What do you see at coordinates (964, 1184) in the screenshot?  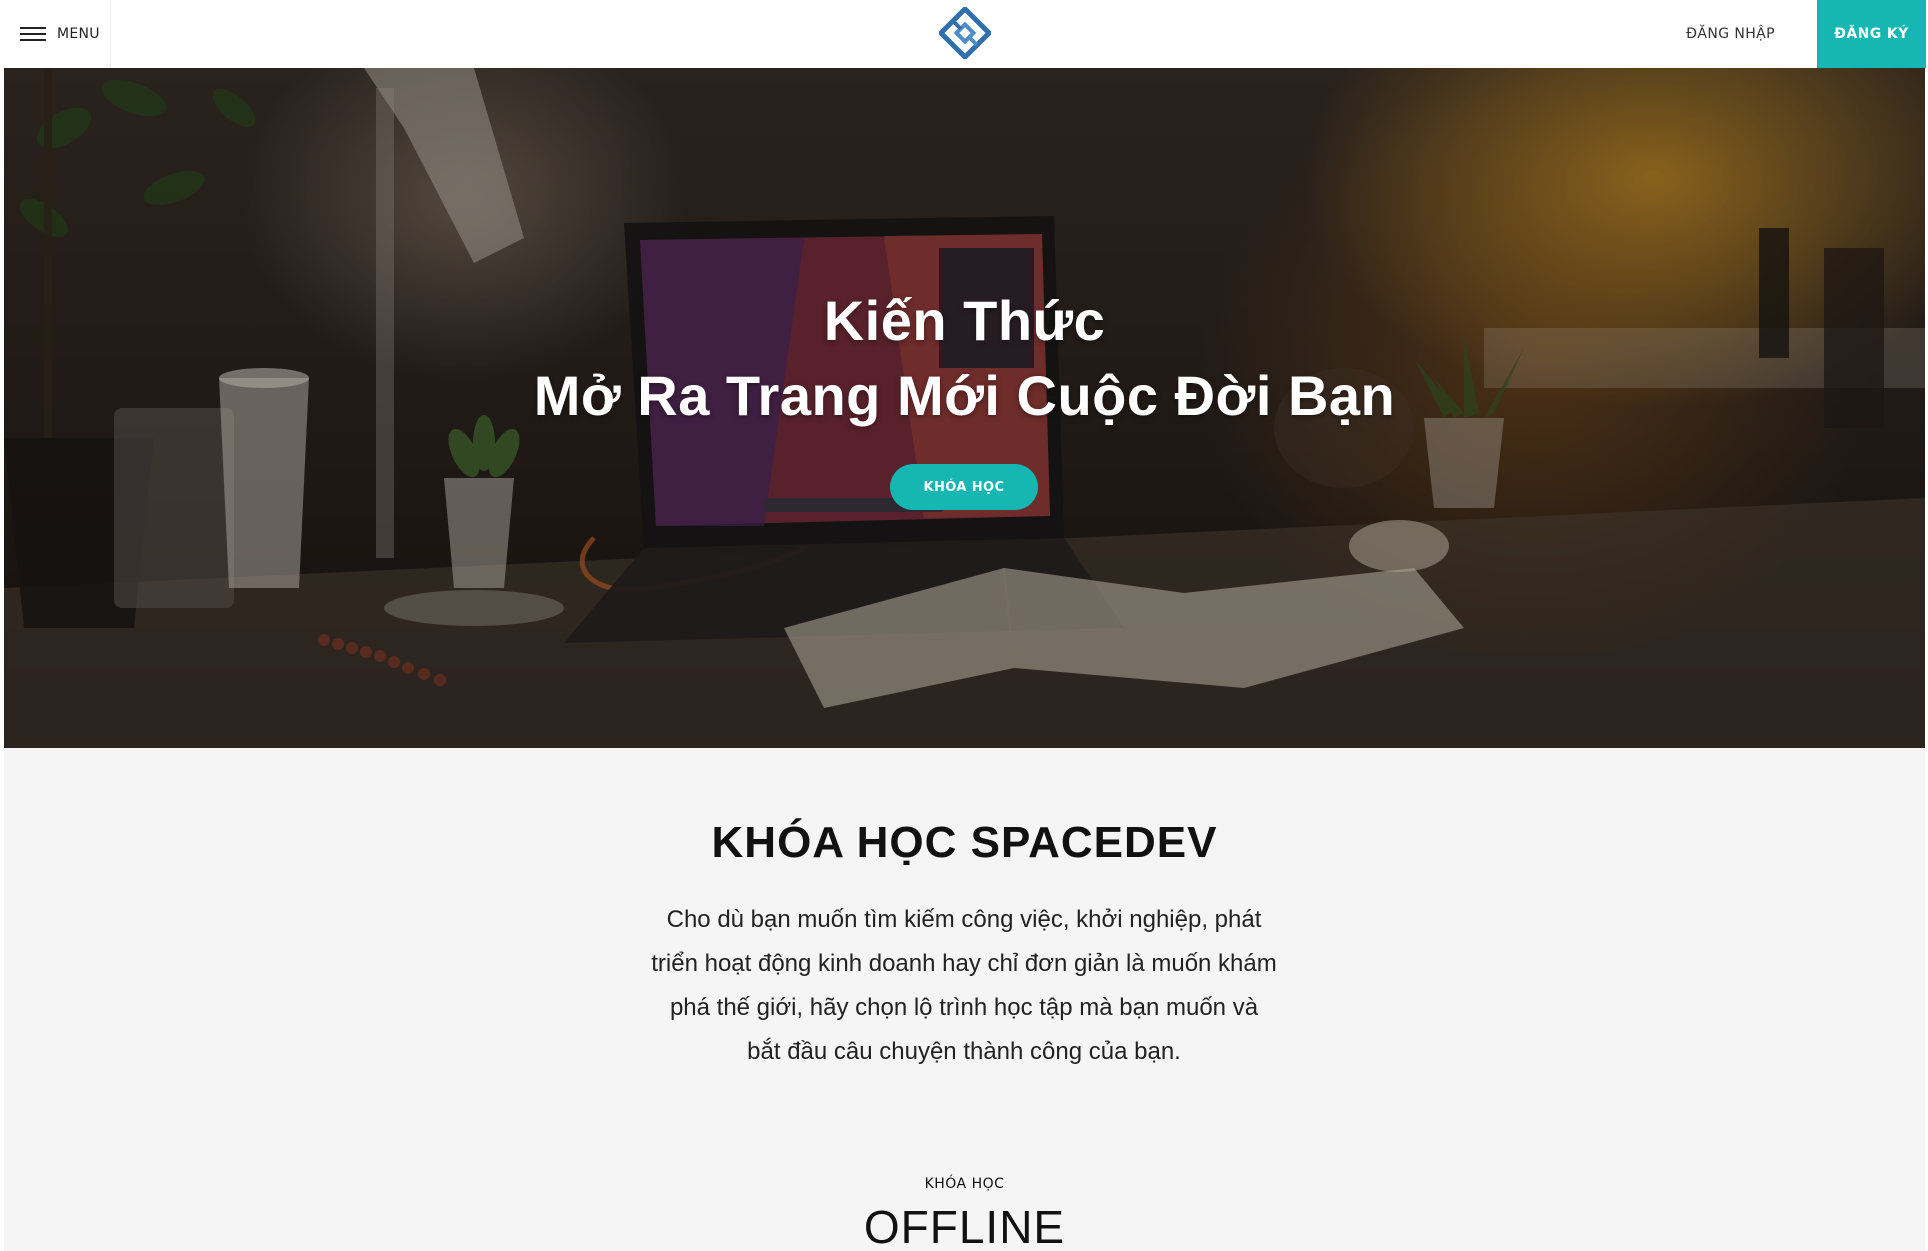 I see `section-eyebrow: KHÓA HỌC` at bounding box center [964, 1184].